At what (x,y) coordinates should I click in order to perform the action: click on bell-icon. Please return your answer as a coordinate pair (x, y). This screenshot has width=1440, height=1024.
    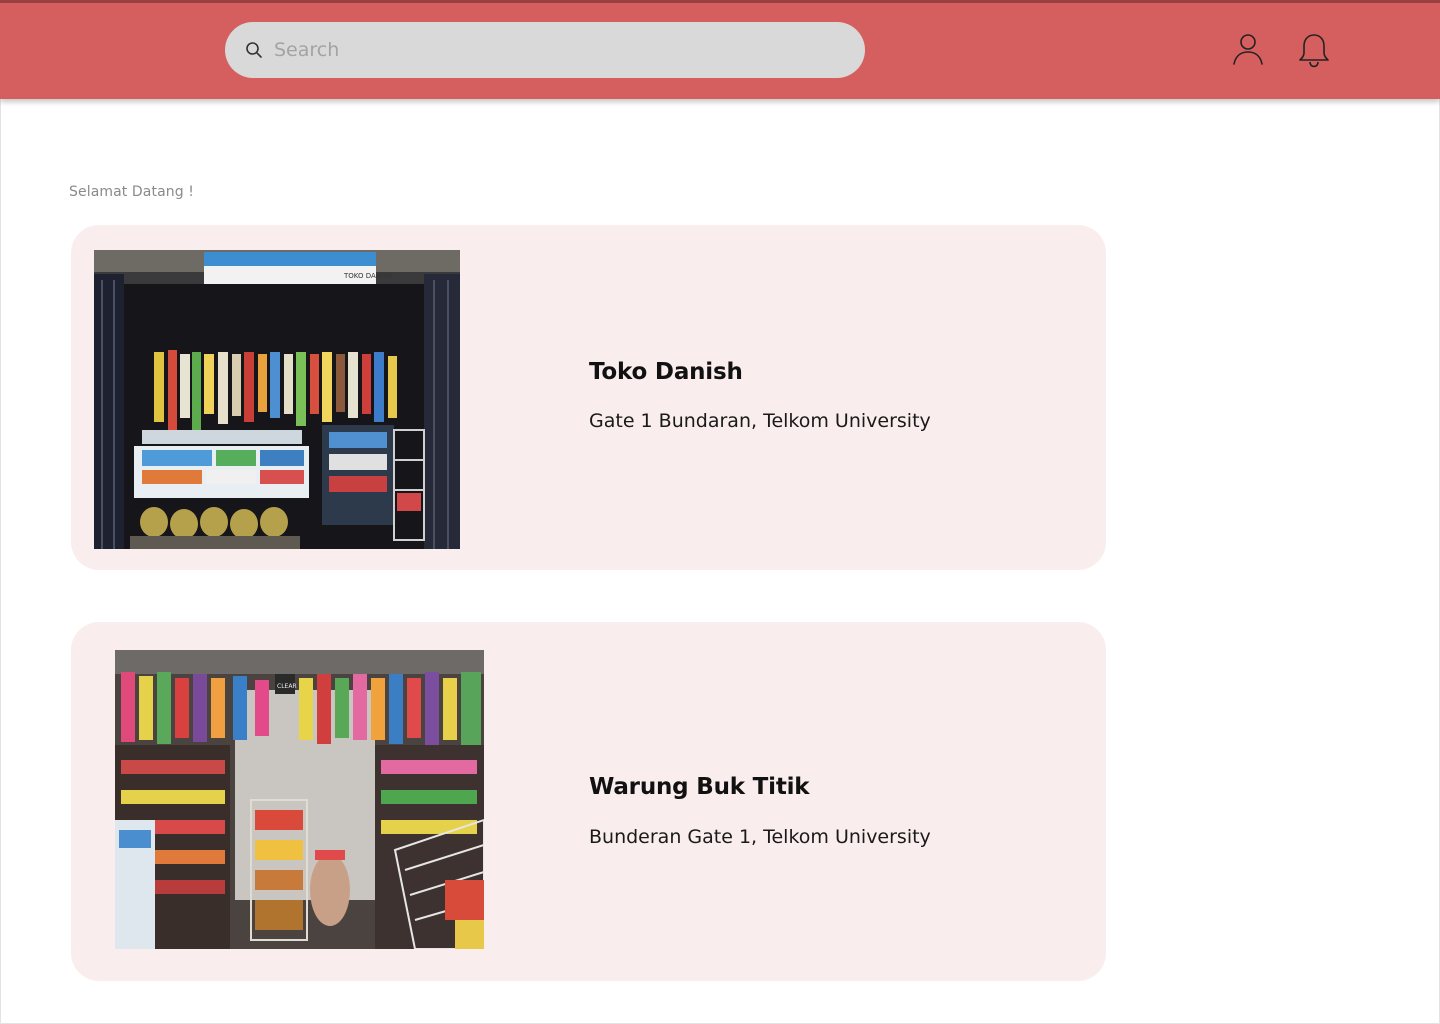
    Looking at the image, I should click on (1314, 52).